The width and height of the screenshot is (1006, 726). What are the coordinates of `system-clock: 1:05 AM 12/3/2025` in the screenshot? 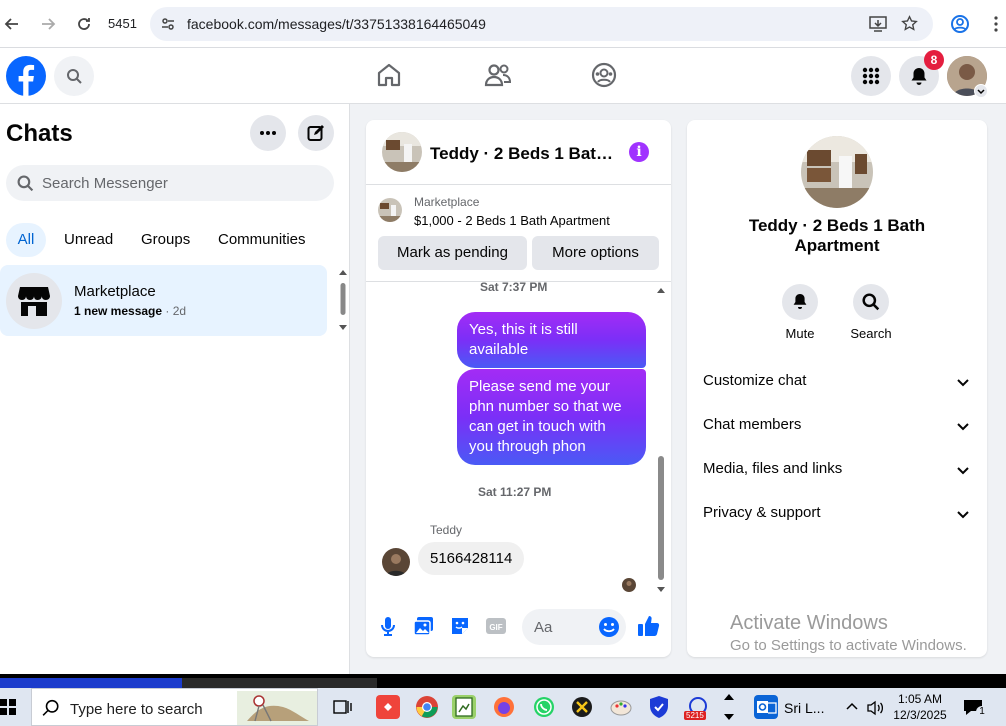 It's located at (920, 707).